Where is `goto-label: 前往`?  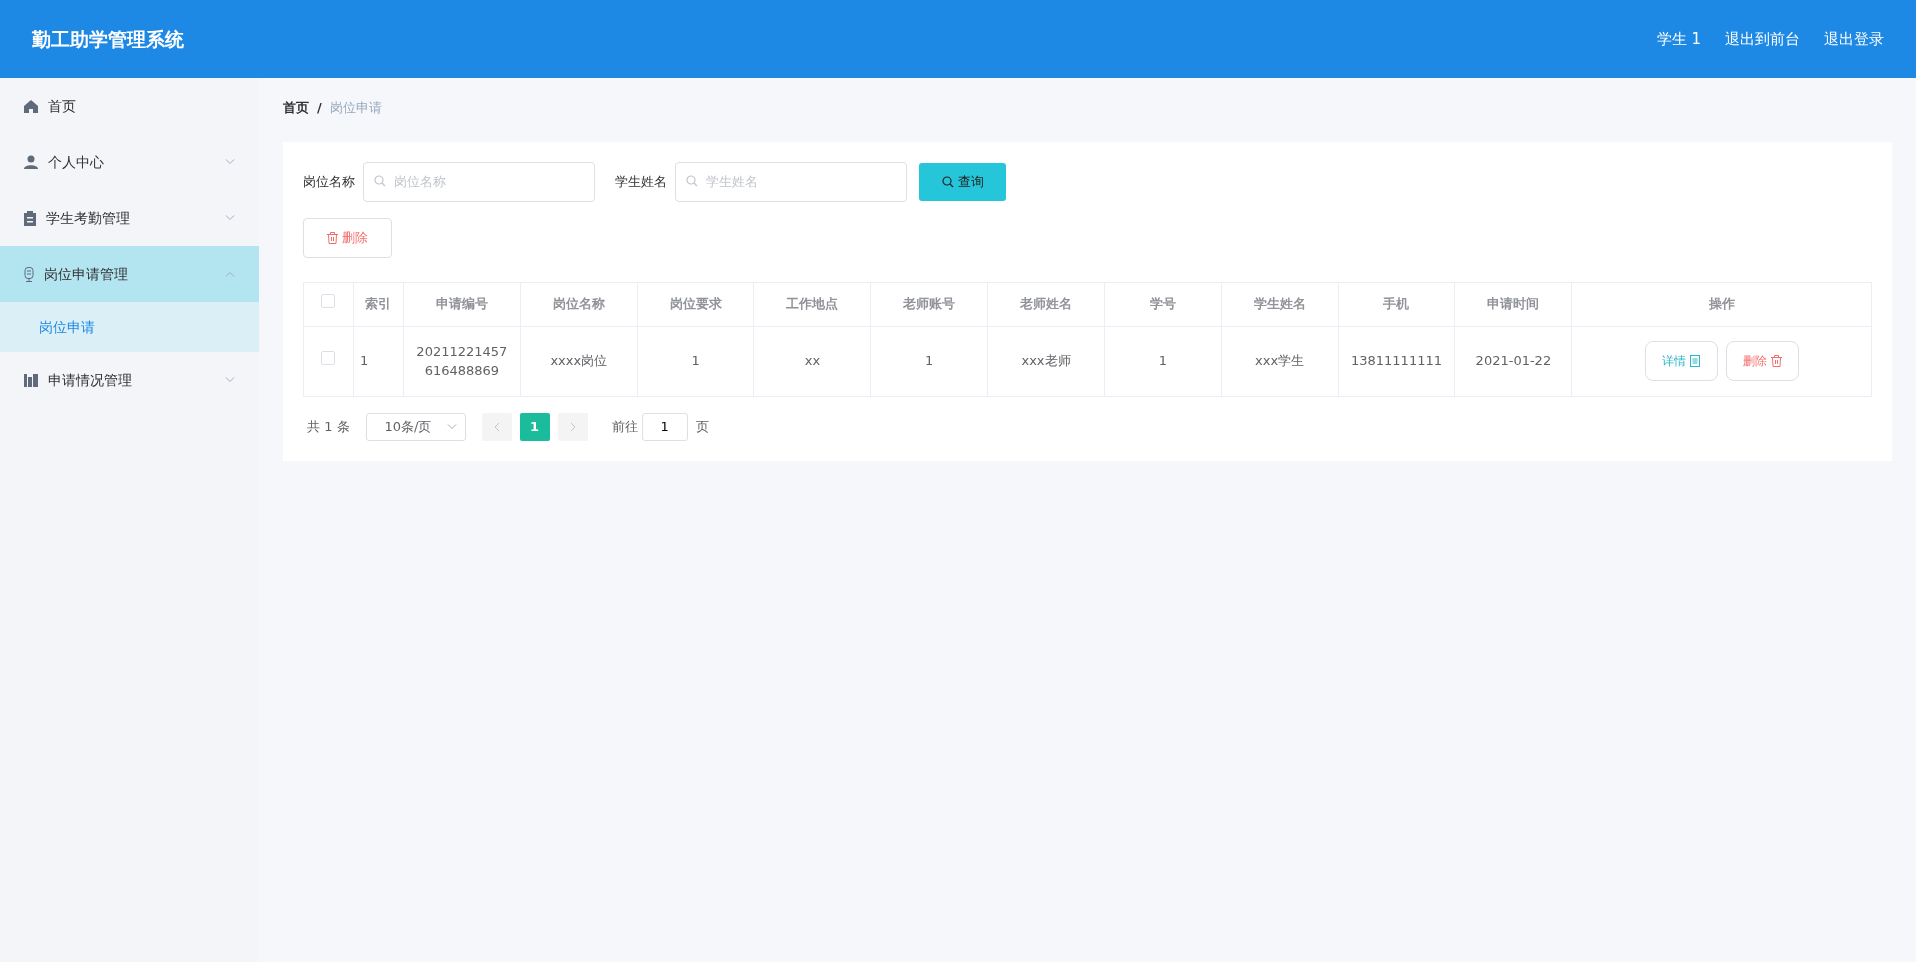 goto-label: 前往 is located at coordinates (624, 426).